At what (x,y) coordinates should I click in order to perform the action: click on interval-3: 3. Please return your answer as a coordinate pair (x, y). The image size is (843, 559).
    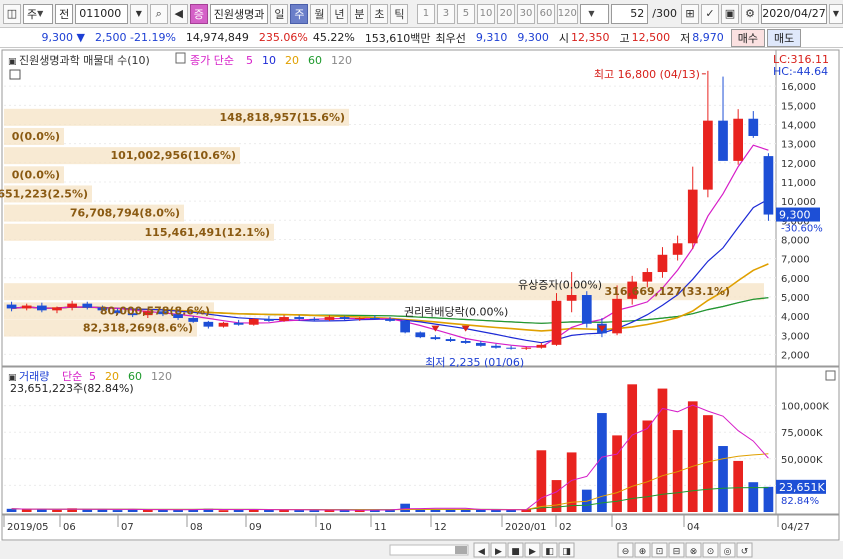
    Looking at the image, I should click on (445, 13).